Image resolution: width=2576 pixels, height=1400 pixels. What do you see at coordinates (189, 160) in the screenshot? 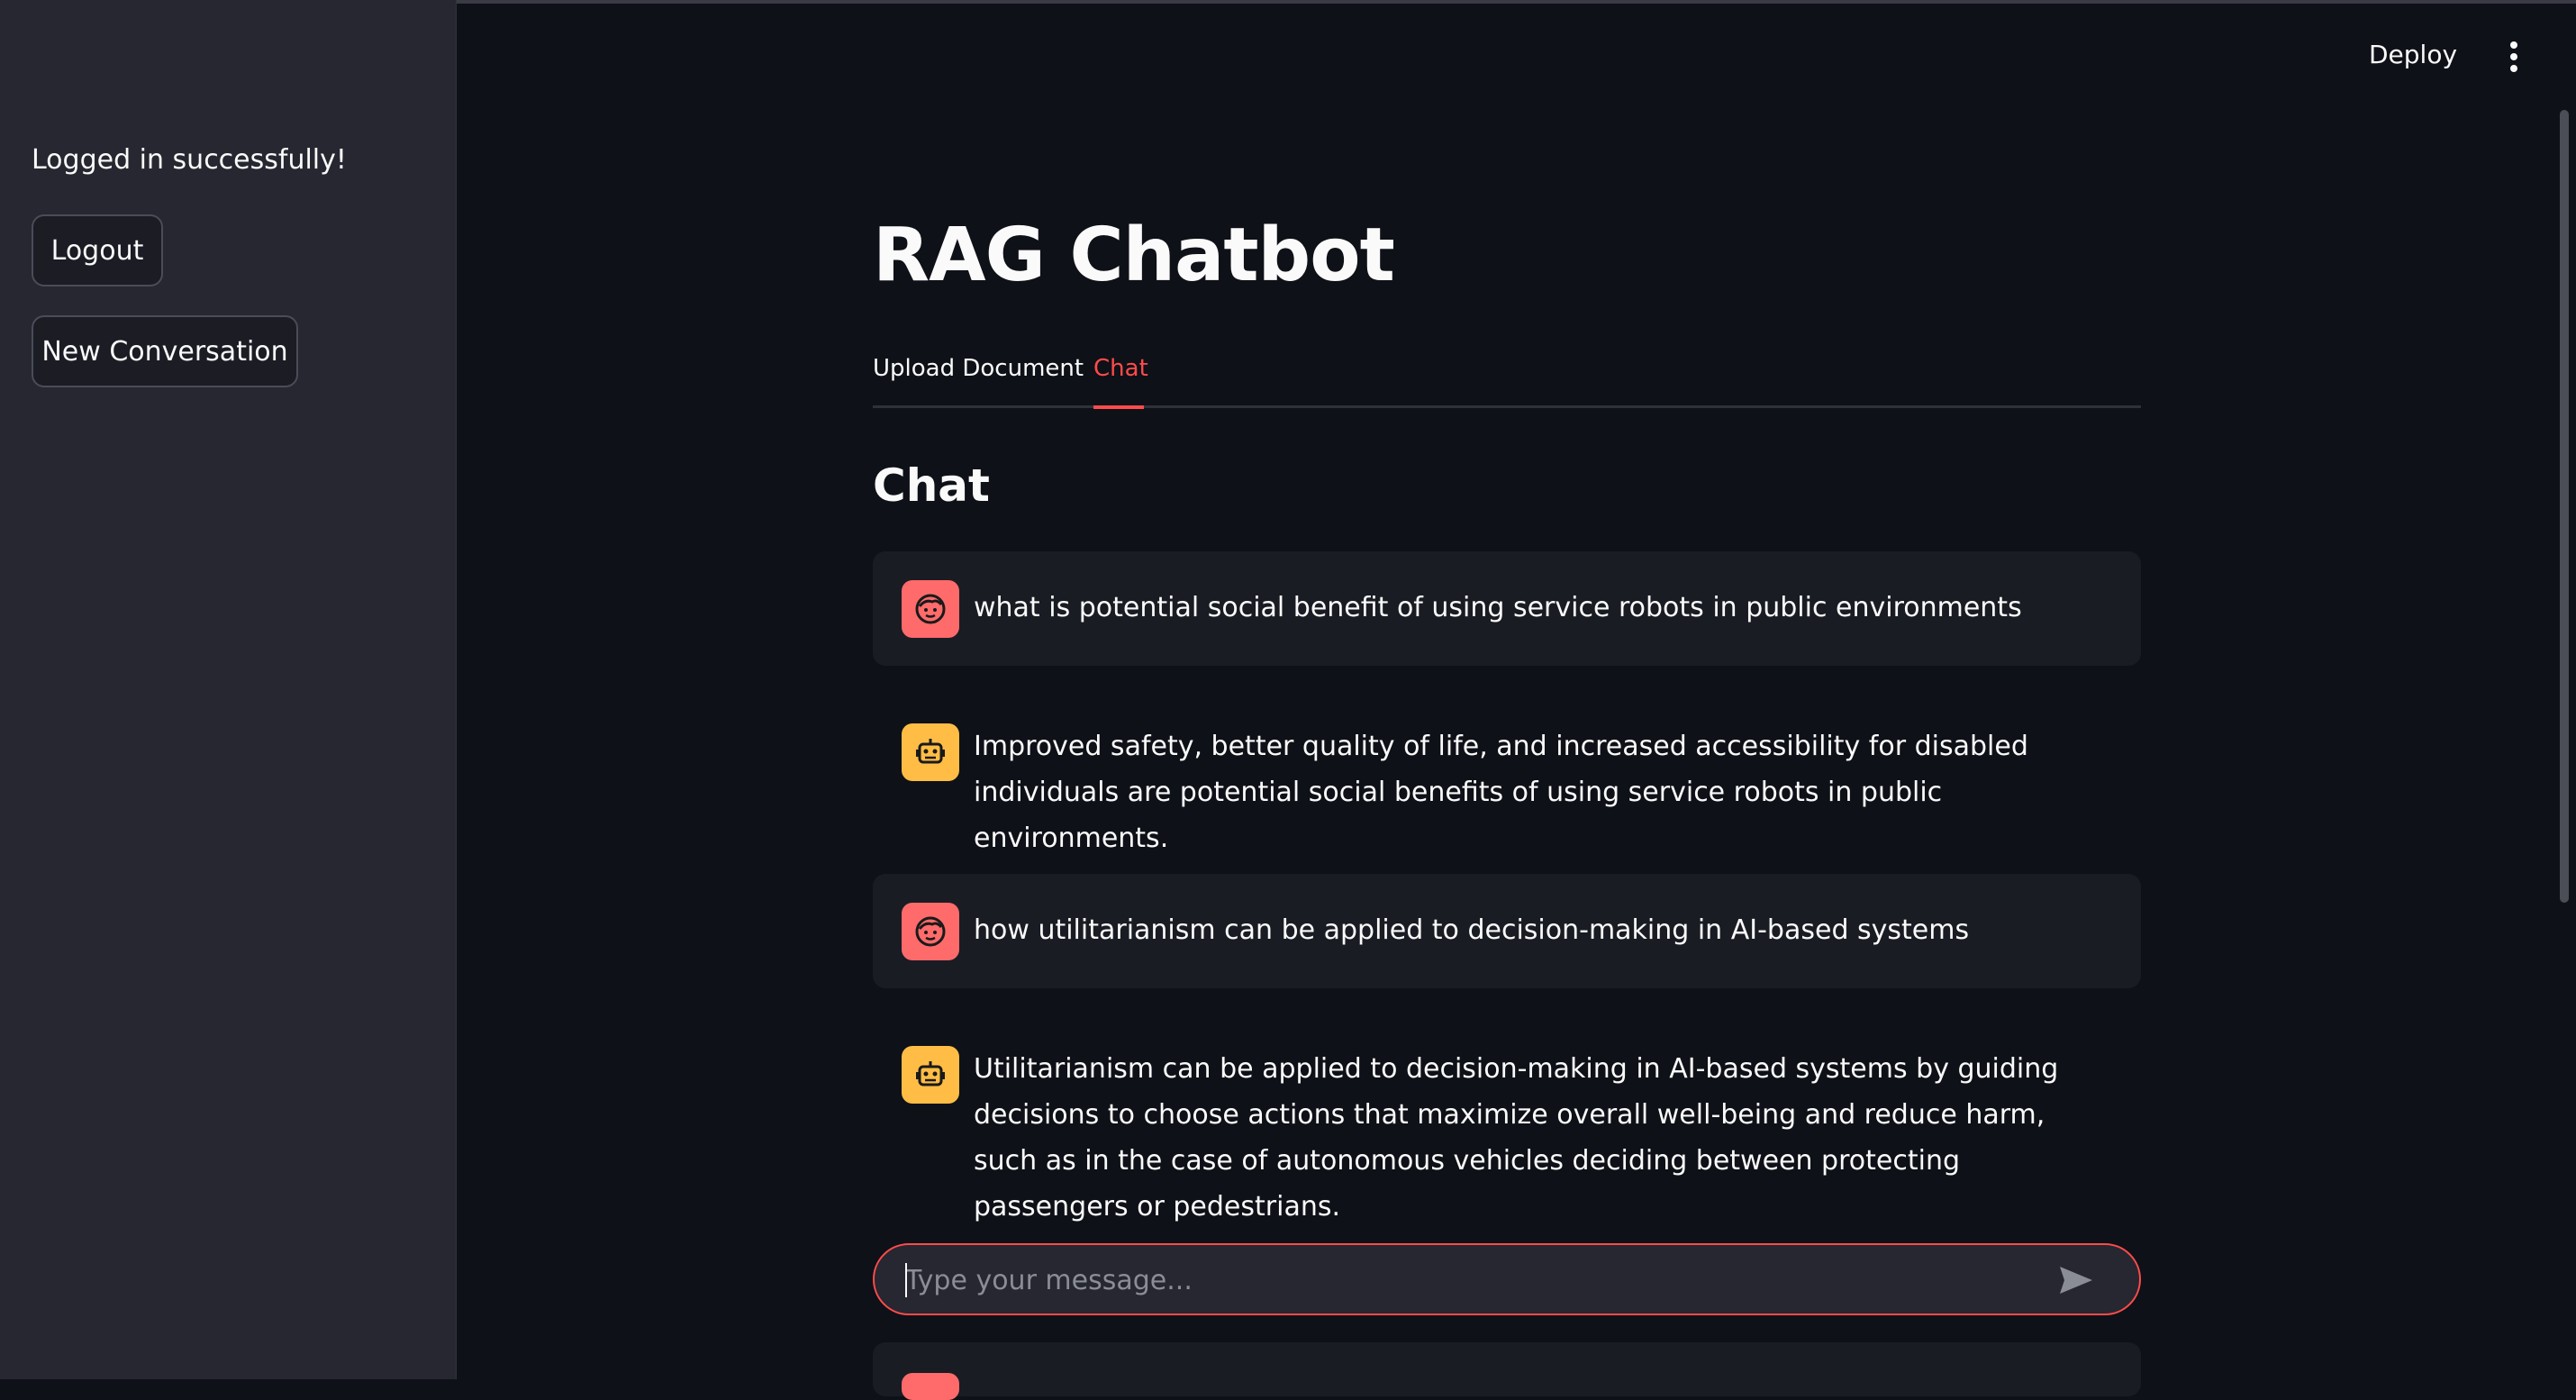
I see `login-status-text: Logged in successfully!` at bounding box center [189, 160].